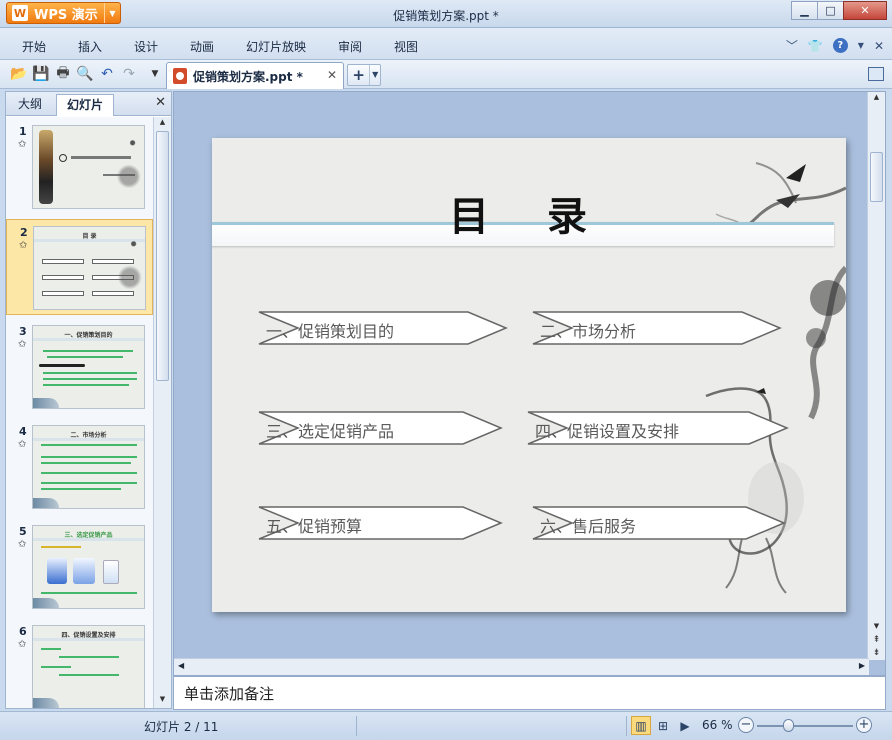 The height and width of the screenshot is (740, 892). What do you see at coordinates (162, 412) in the screenshot?
I see `thumbnail-scrollbar: ▲ ▼` at bounding box center [162, 412].